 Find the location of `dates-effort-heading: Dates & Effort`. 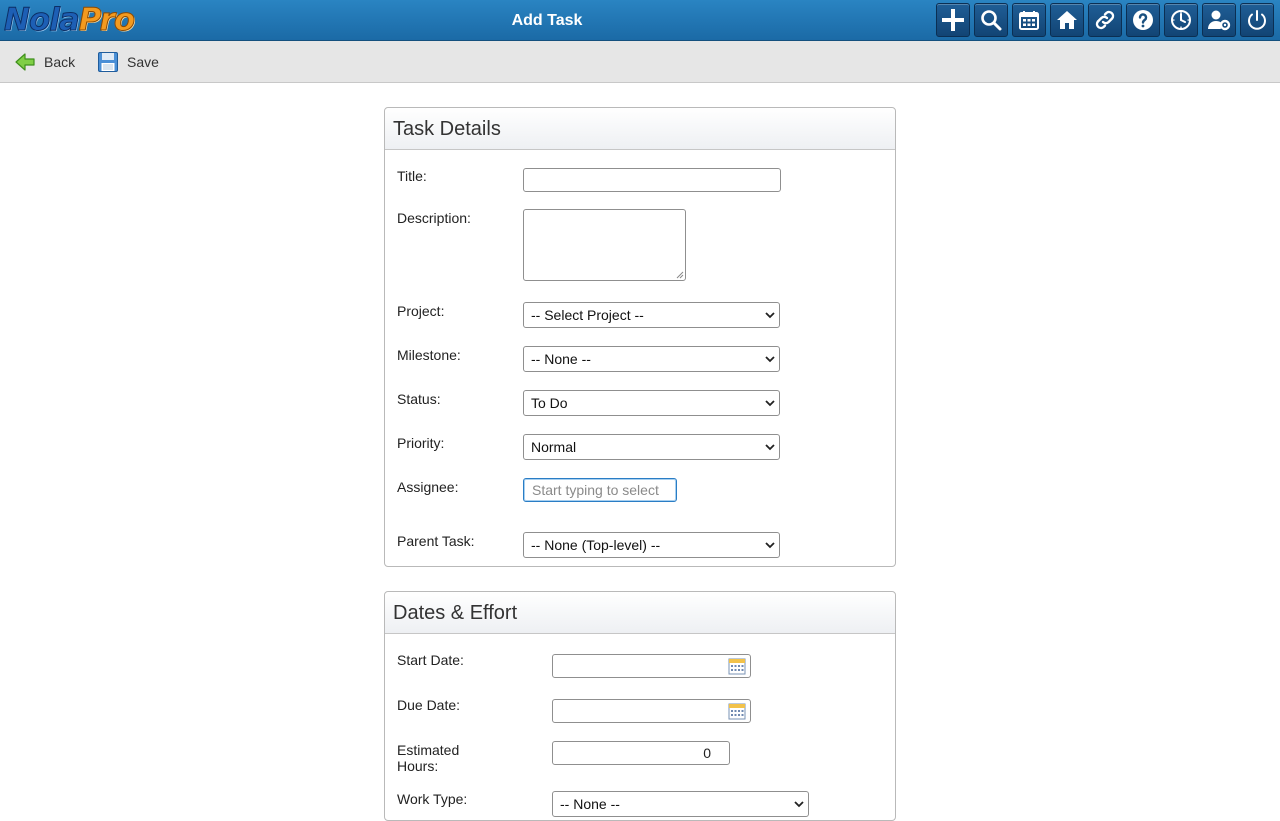

dates-effort-heading: Dates & Effort is located at coordinates (640, 613).